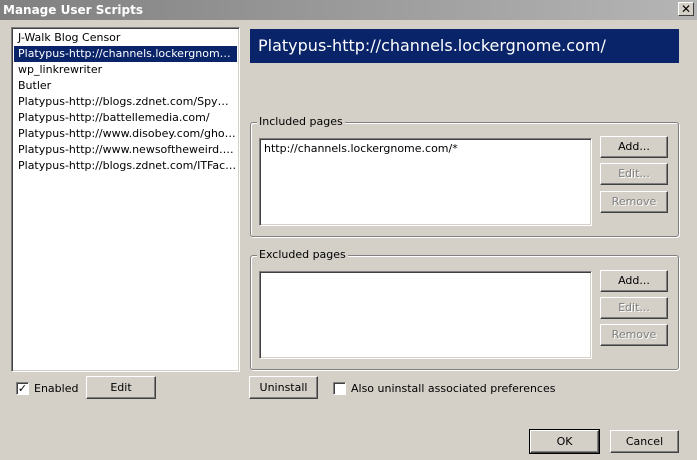  What do you see at coordinates (564, 441) in the screenshot?
I see `ok-button: OK` at bounding box center [564, 441].